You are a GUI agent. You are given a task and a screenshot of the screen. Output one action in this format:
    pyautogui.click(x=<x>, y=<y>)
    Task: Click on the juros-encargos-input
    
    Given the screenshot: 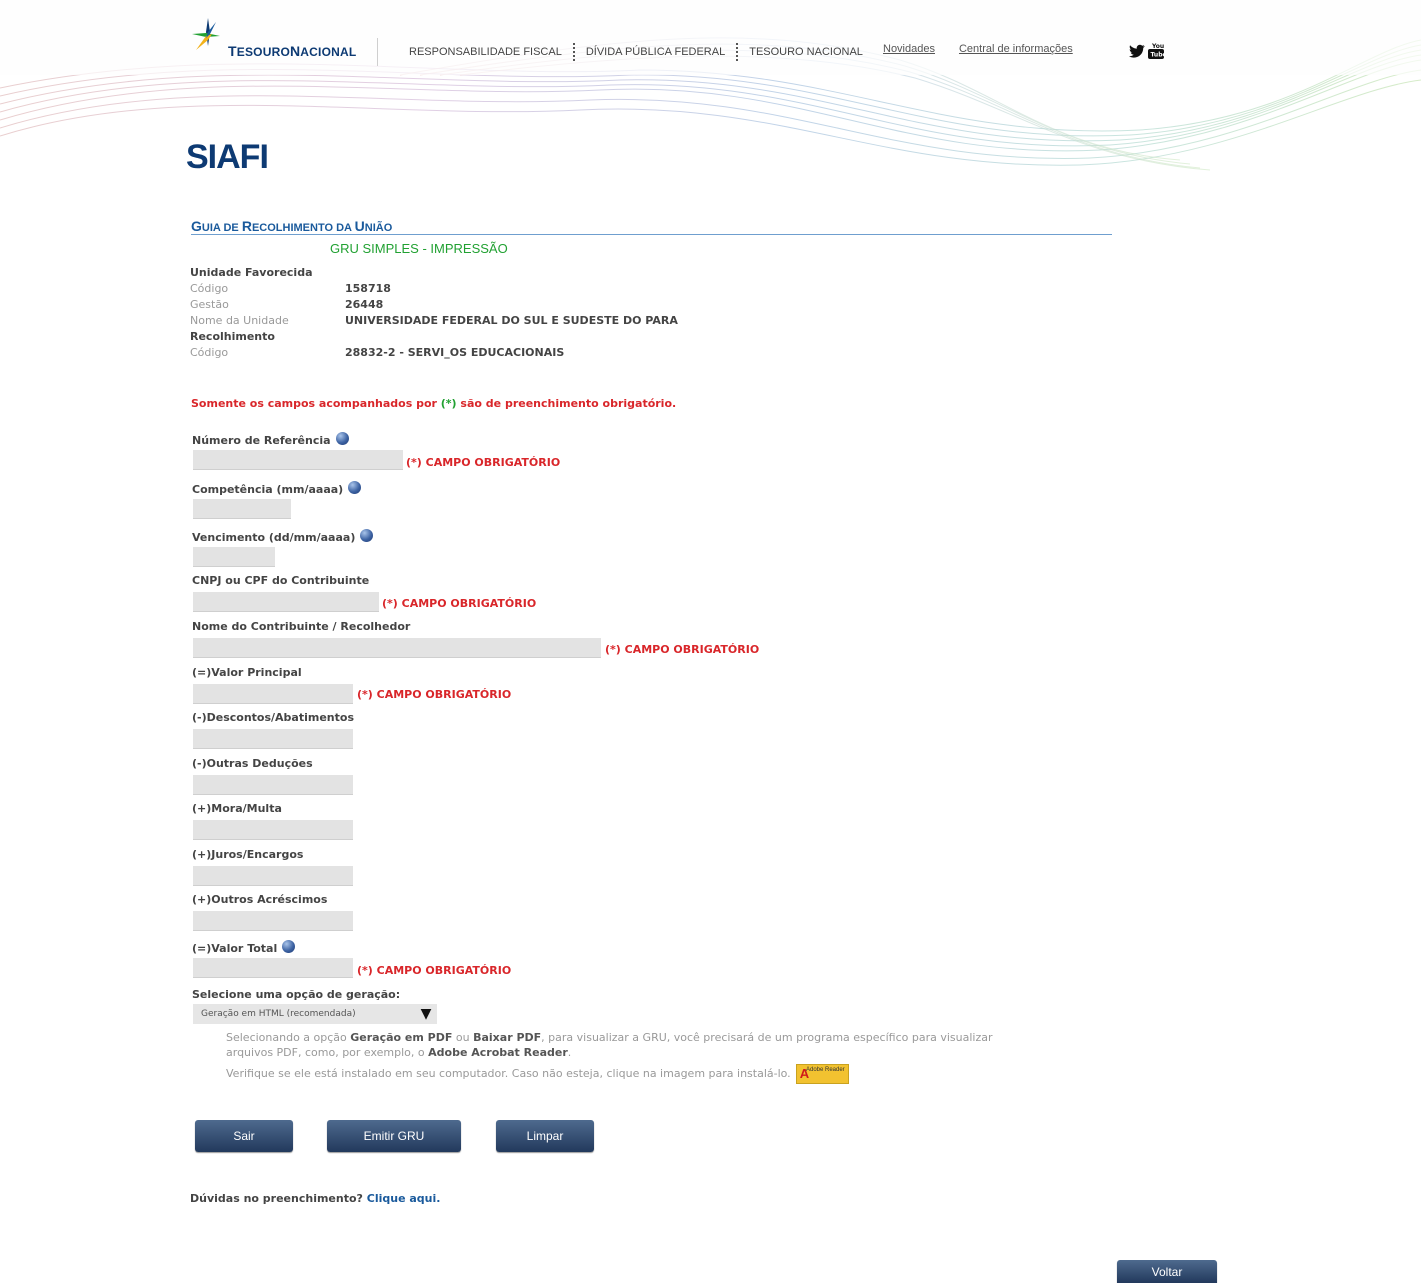 What is the action you would take?
    pyautogui.click(x=273, y=876)
    